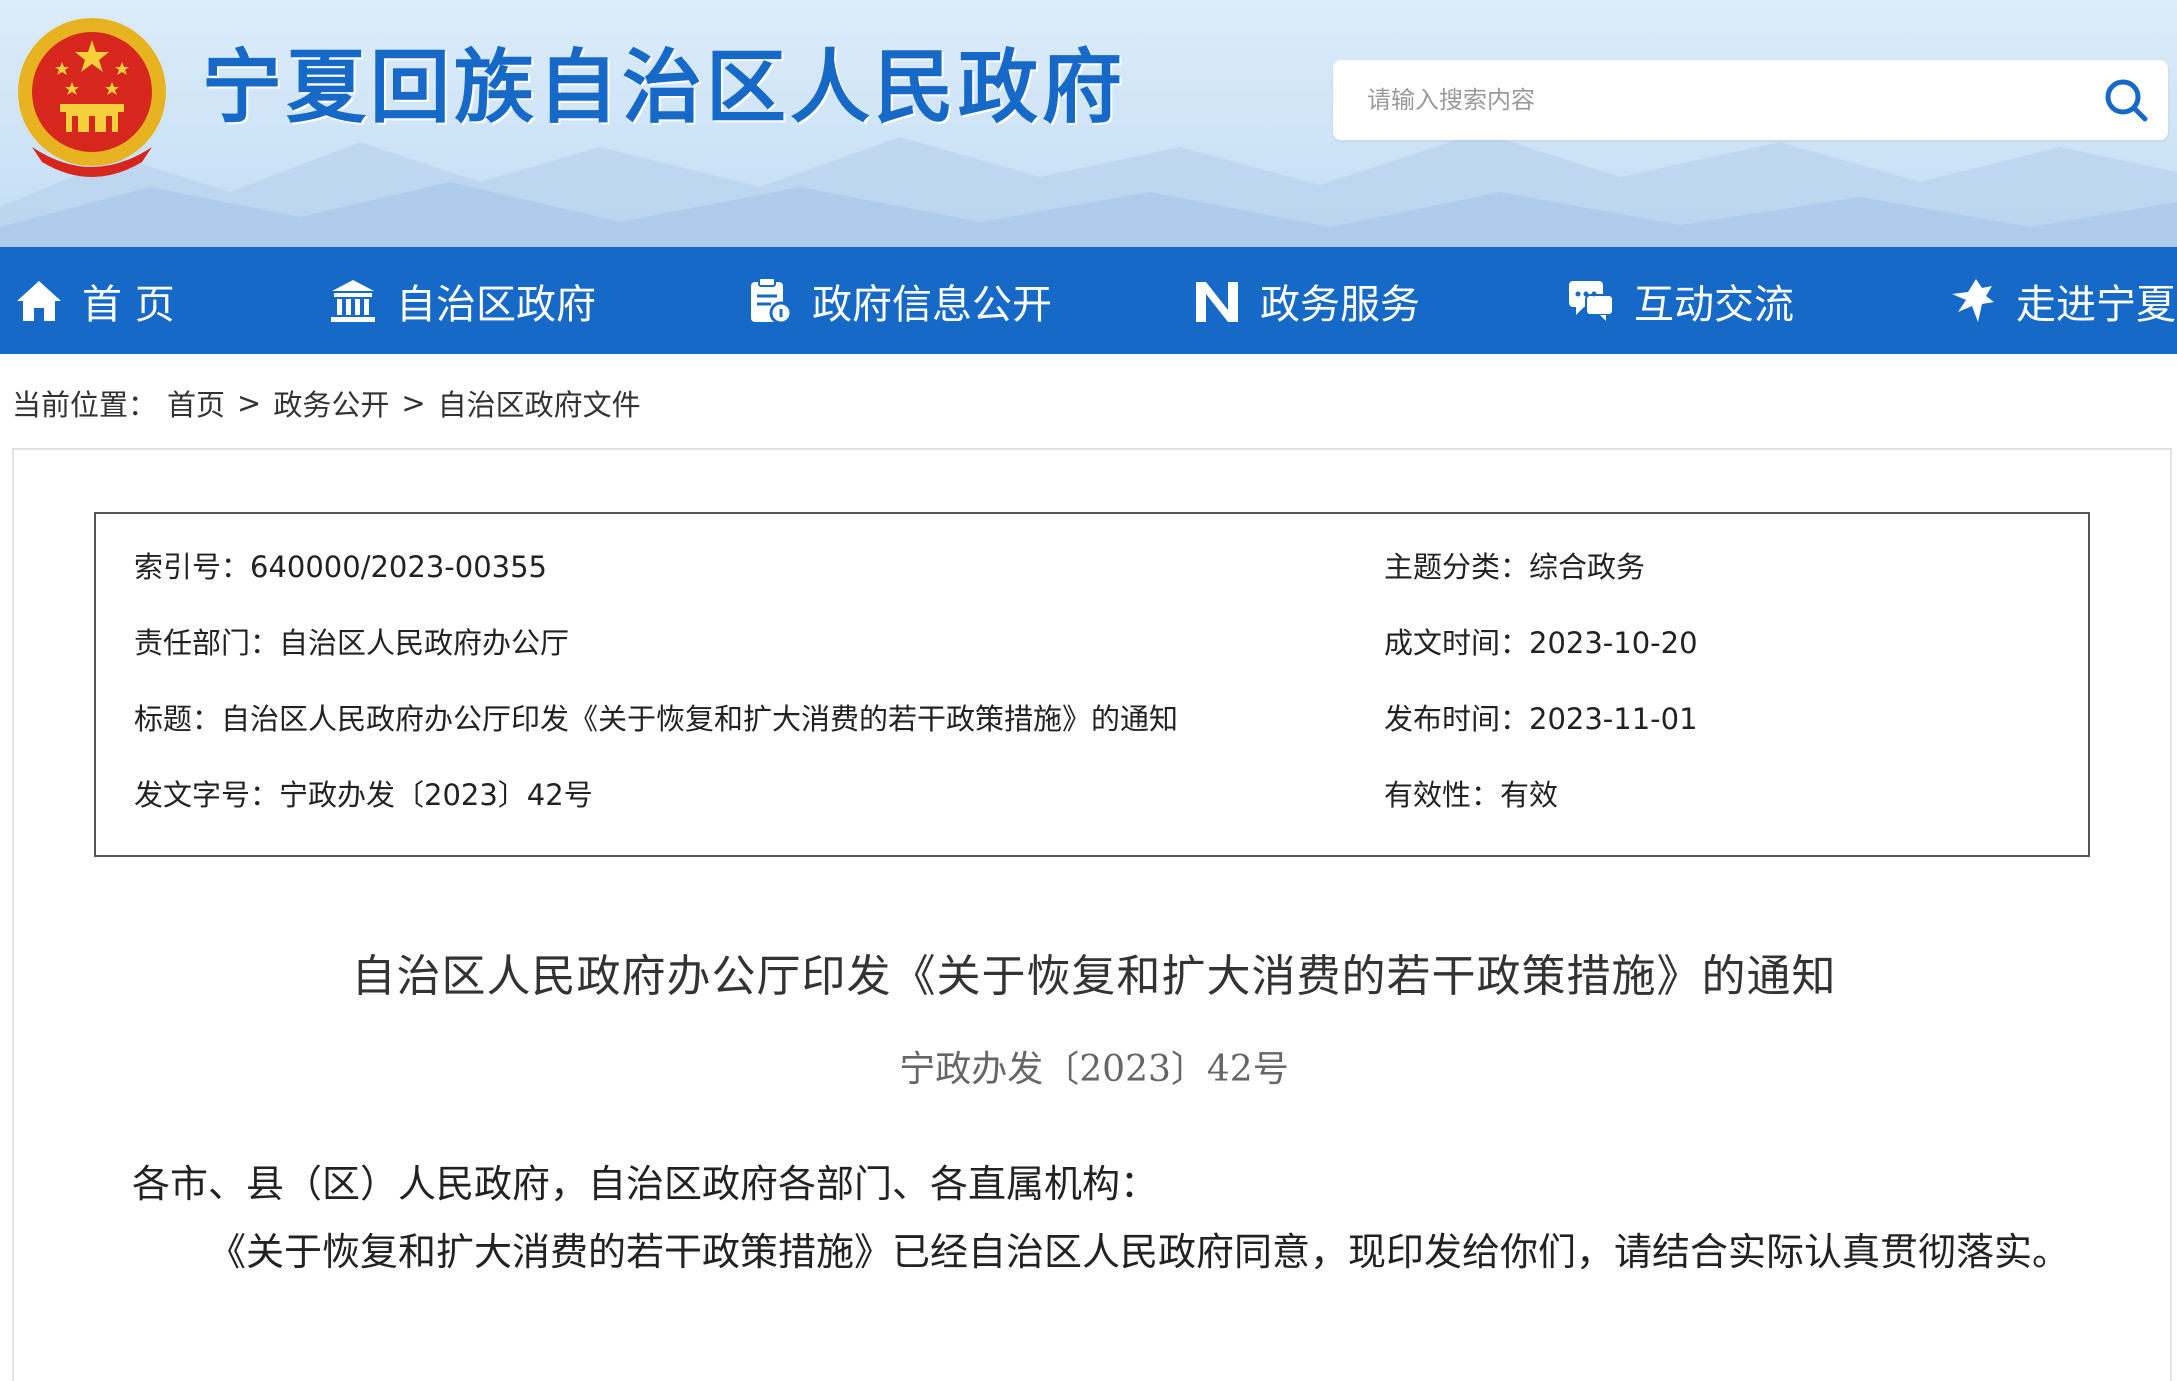  Describe the element at coordinates (932, 304) in the screenshot. I see `nav-item-label: 政府信息公开` at that location.